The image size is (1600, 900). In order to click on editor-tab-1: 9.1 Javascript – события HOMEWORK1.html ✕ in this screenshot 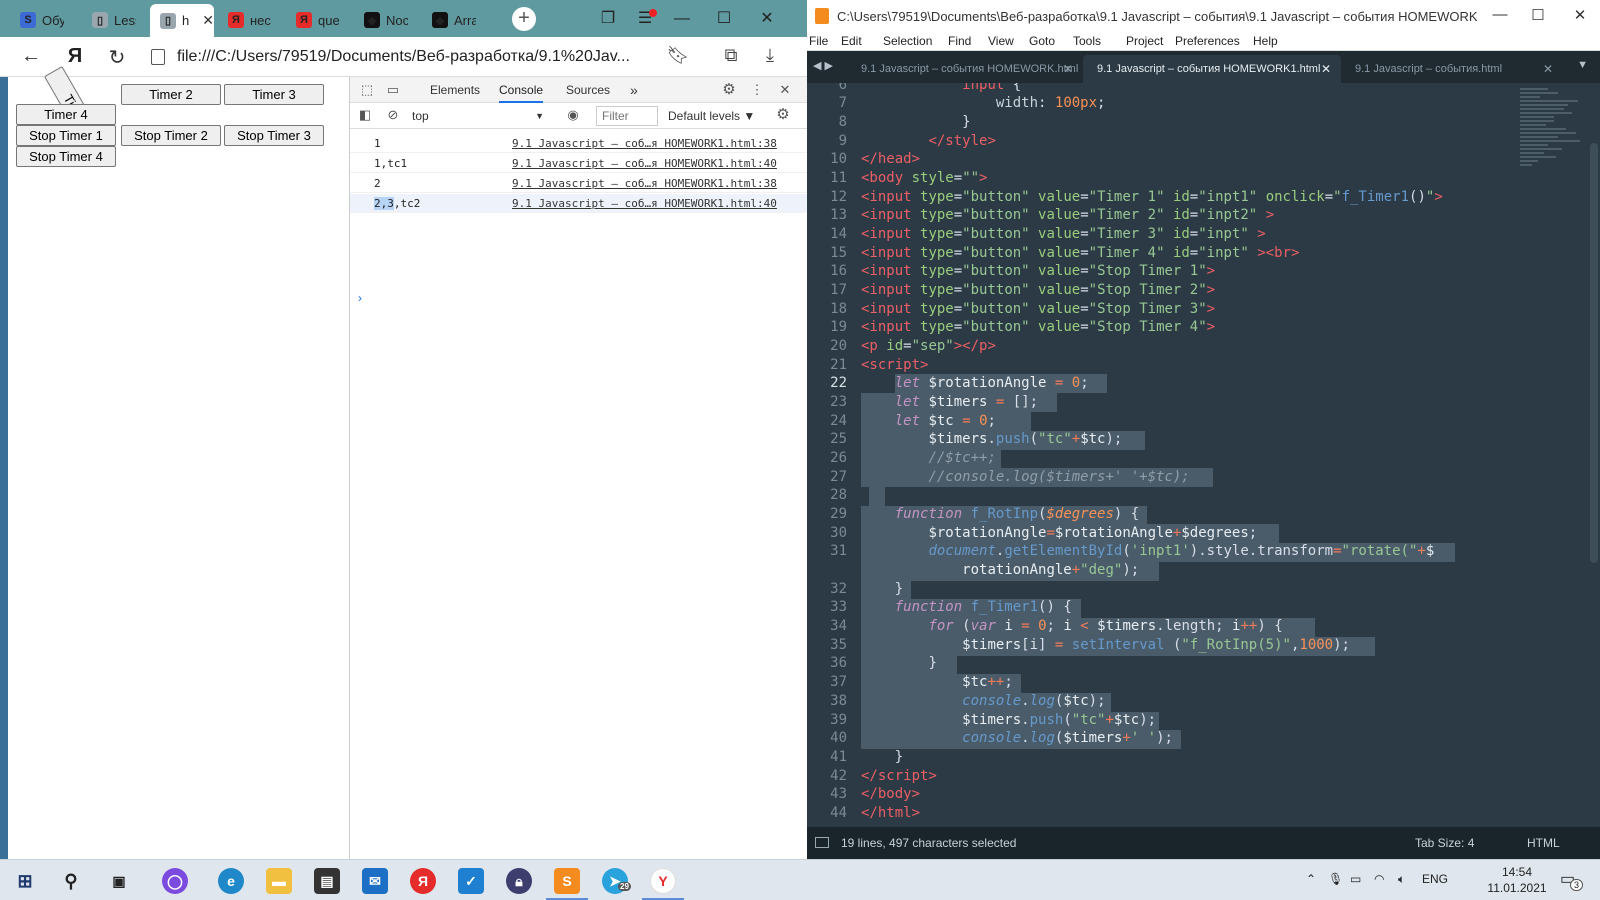, I will do `click(1212, 69)`.